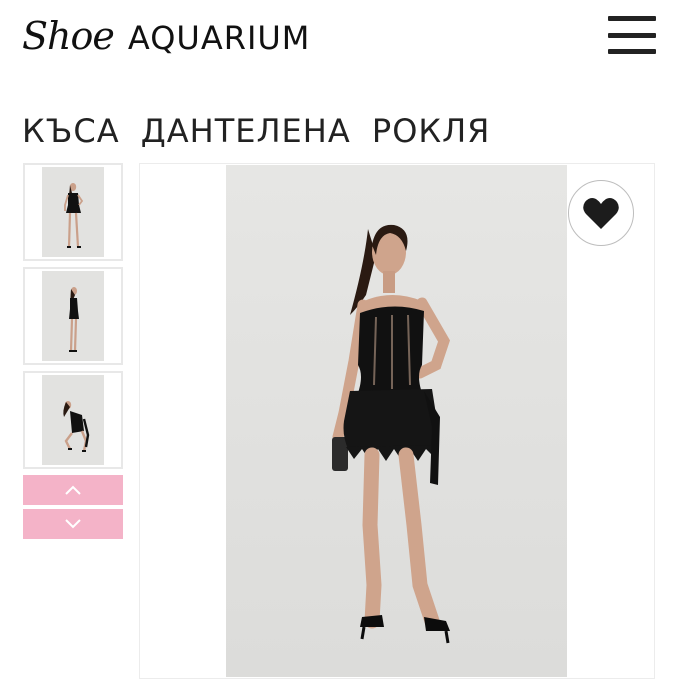 This screenshot has height=699, width=677. What do you see at coordinates (338, 40) in the screenshot?
I see `site-header: Shoe AQUARIUM` at bounding box center [338, 40].